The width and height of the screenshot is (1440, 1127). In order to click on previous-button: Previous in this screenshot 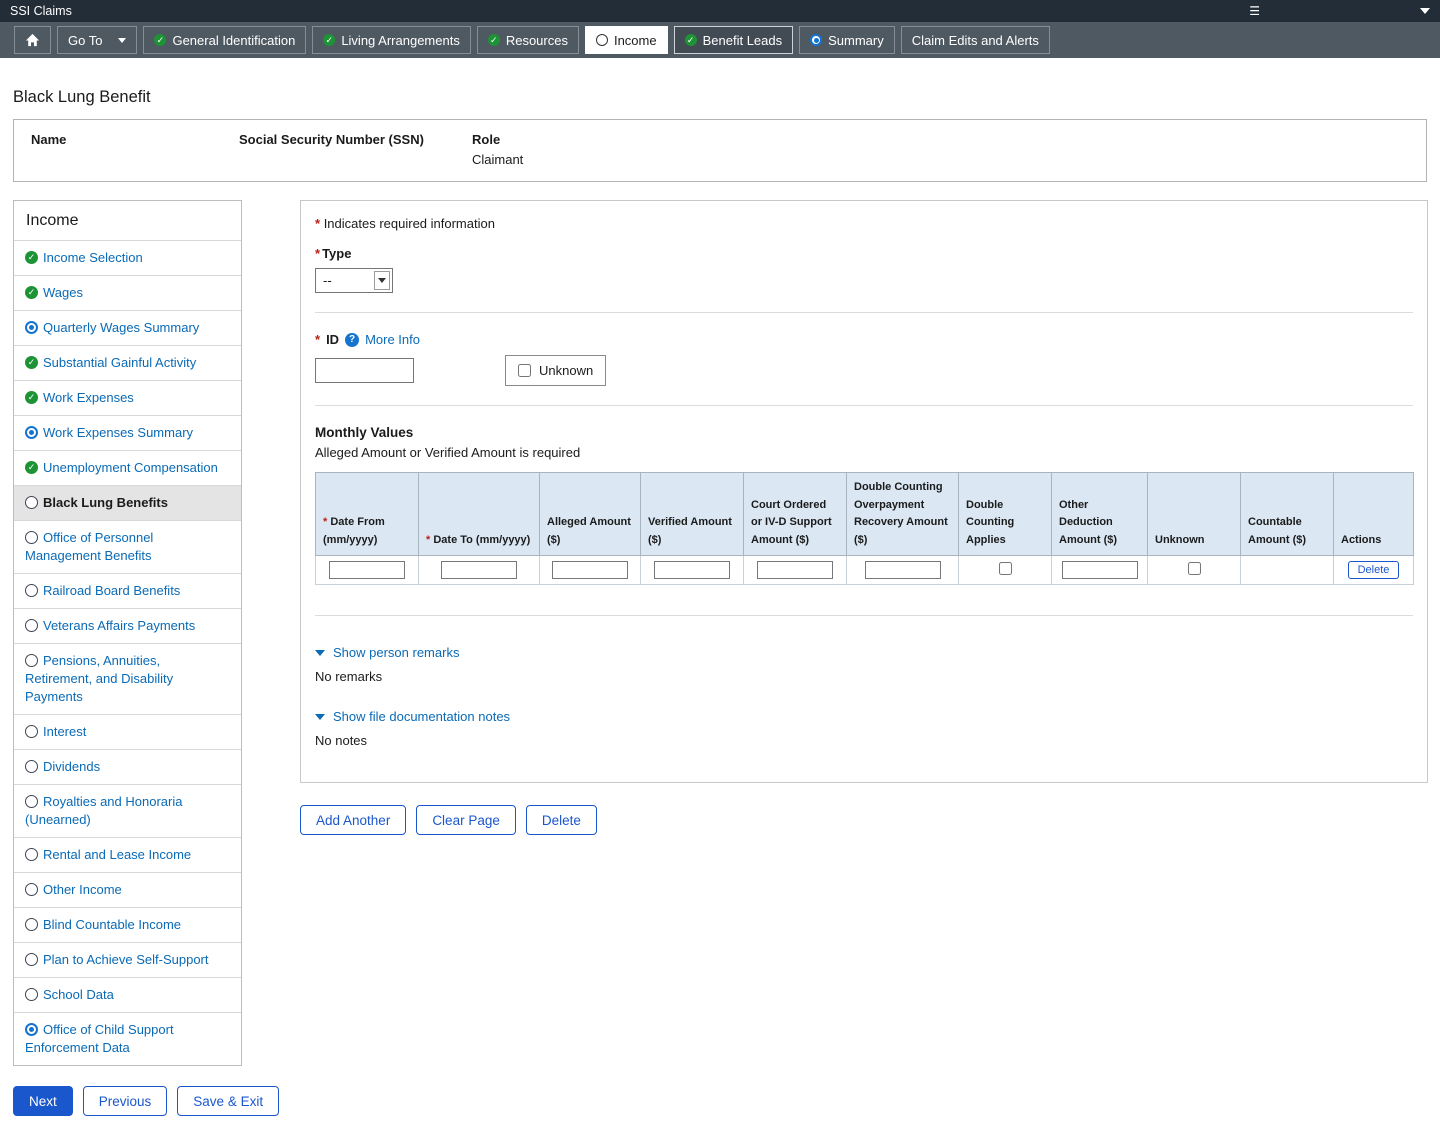, I will do `click(125, 1101)`.